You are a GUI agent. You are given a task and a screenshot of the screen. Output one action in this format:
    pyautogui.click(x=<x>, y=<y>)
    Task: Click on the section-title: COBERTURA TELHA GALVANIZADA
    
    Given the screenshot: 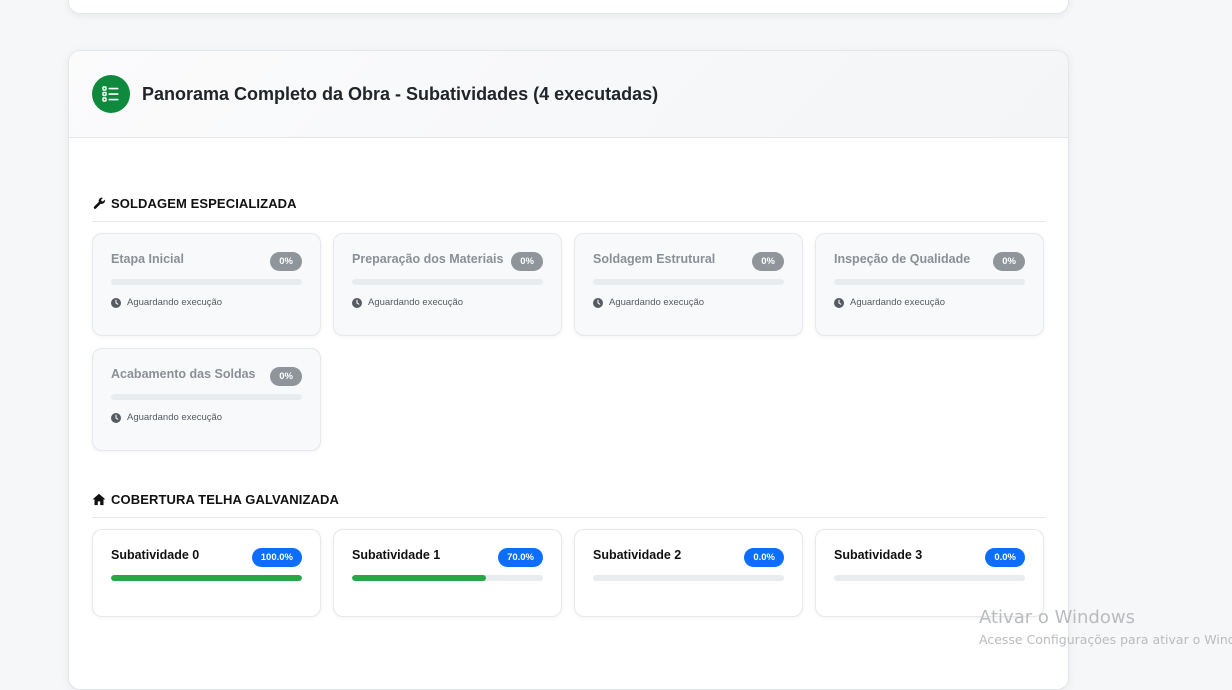 What is the action you would take?
    pyautogui.click(x=225, y=499)
    